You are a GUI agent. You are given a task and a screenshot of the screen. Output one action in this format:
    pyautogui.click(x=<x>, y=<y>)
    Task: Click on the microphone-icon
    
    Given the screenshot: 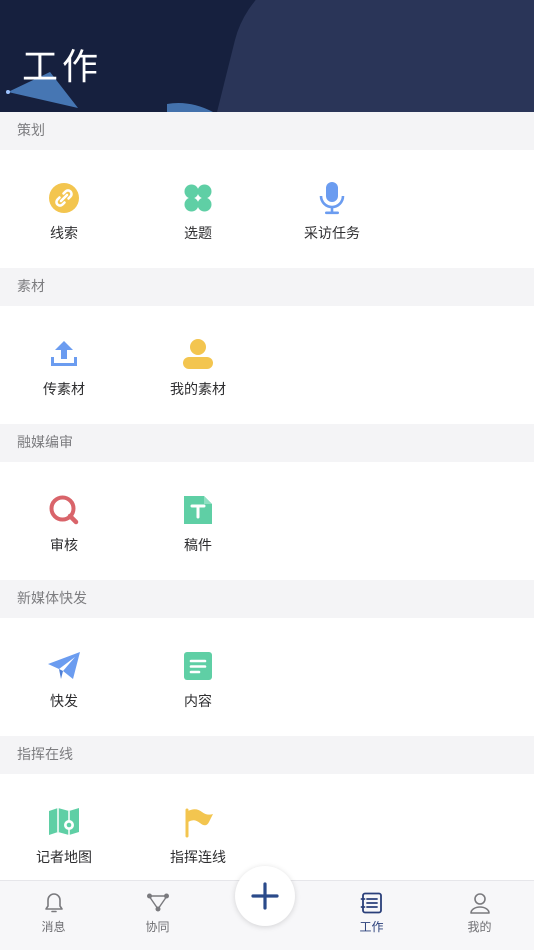 What is the action you would take?
    pyautogui.click(x=332, y=198)
    